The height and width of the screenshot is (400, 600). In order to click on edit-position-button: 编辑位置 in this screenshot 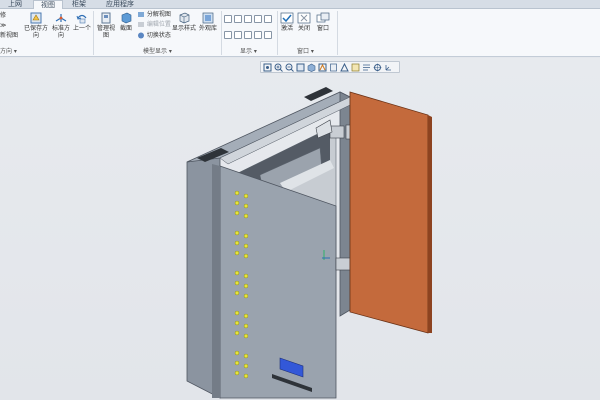, I will do `click(154, 24)`.